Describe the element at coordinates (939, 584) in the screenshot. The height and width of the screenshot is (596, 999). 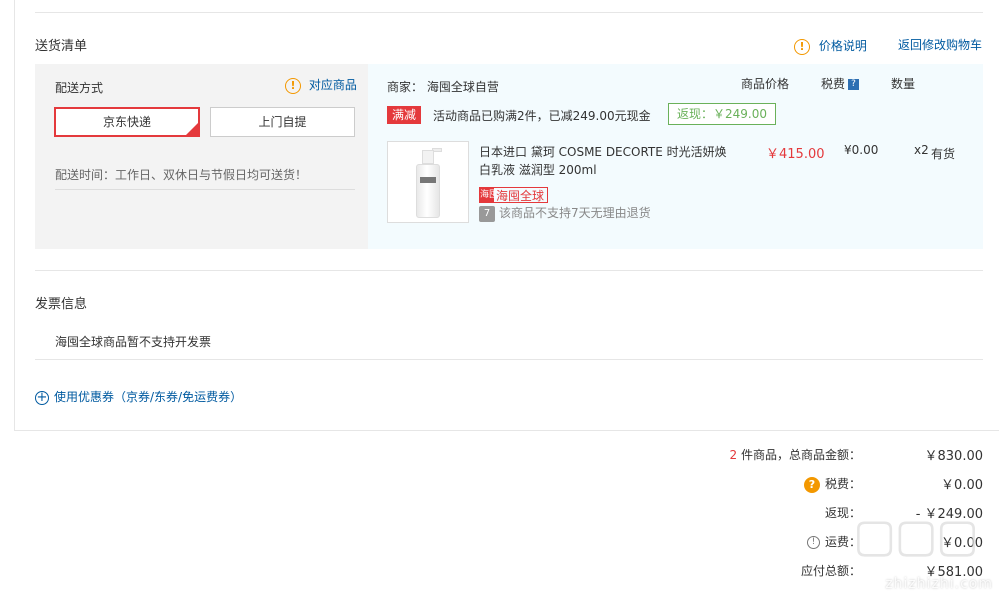
I see `watermark-text: zhizhizhi.com` at that location.